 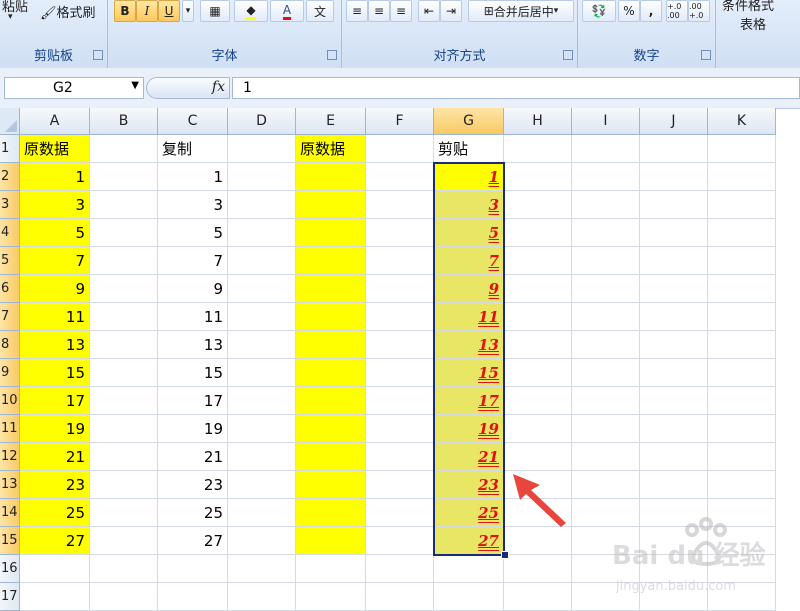 What do you see at coordinates (742, 205) in the screenshot?
I see `cell-k3` at bounding box center [742, 205].